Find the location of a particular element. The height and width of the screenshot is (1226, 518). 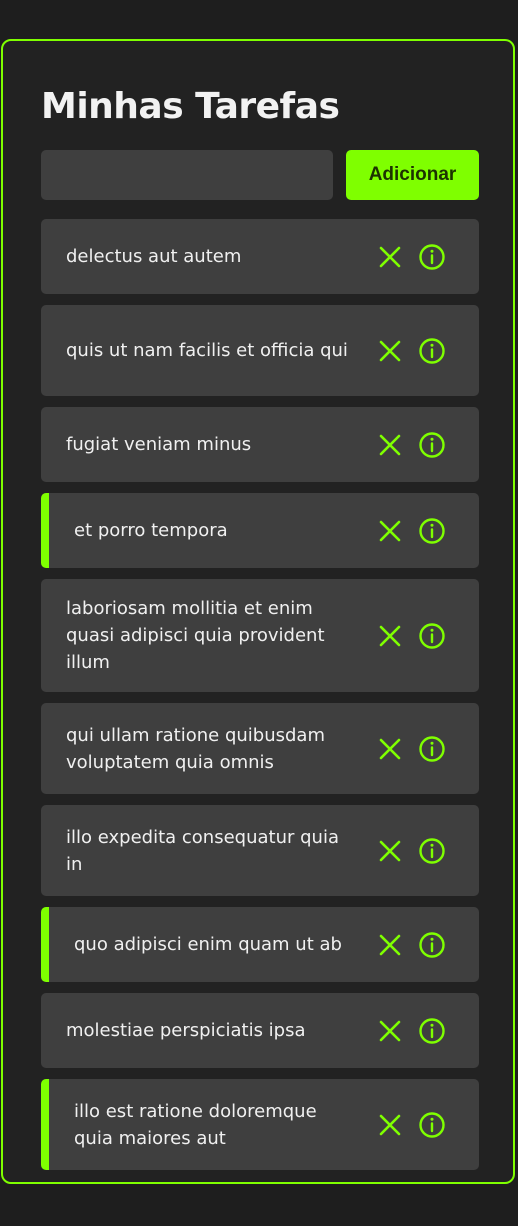

task-title: quis ut nam facilis et officia qui is located at coordinates (207, 350).